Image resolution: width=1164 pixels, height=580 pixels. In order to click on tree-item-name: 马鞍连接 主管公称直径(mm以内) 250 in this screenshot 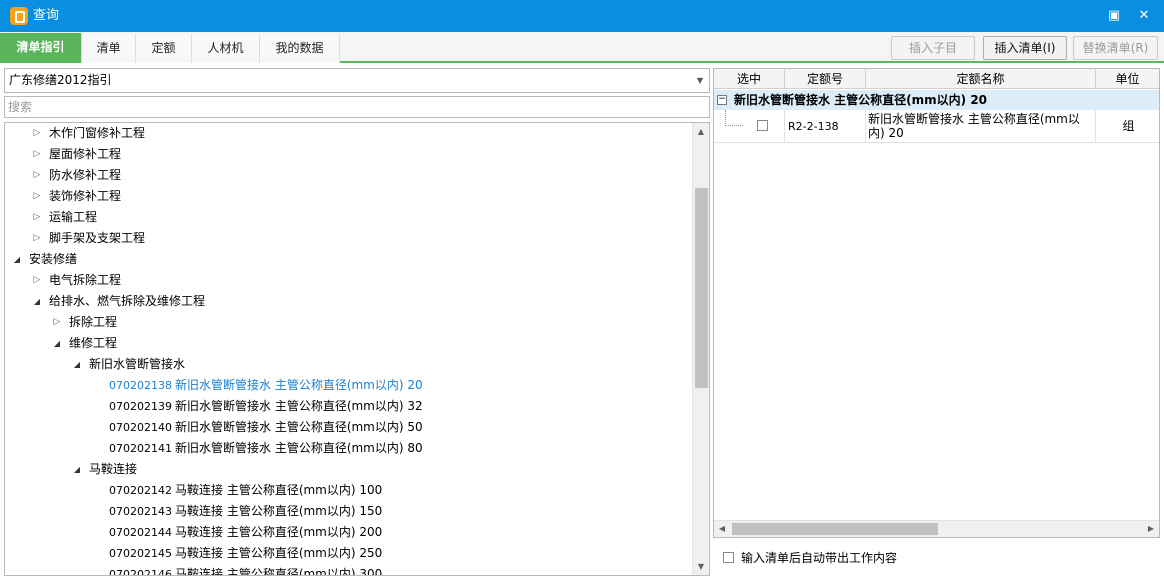, I will do `click(279, 553)`.